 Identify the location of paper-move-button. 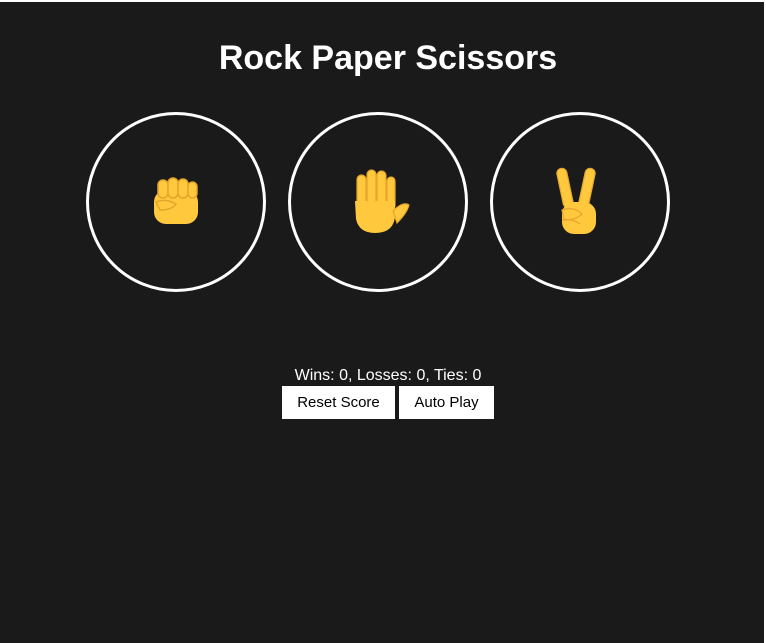
(378, 202).